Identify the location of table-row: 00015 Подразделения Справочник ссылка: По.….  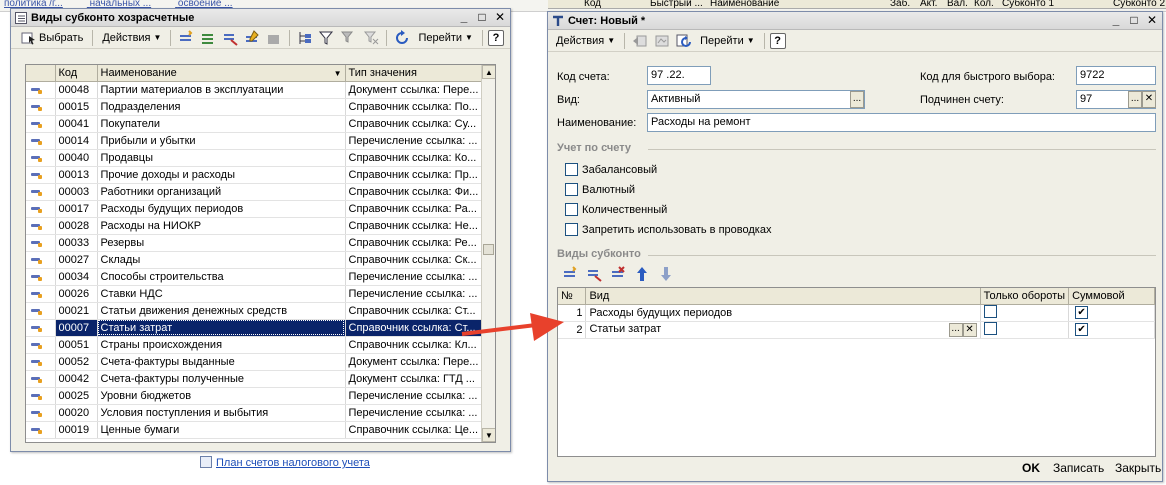
(255, 107).